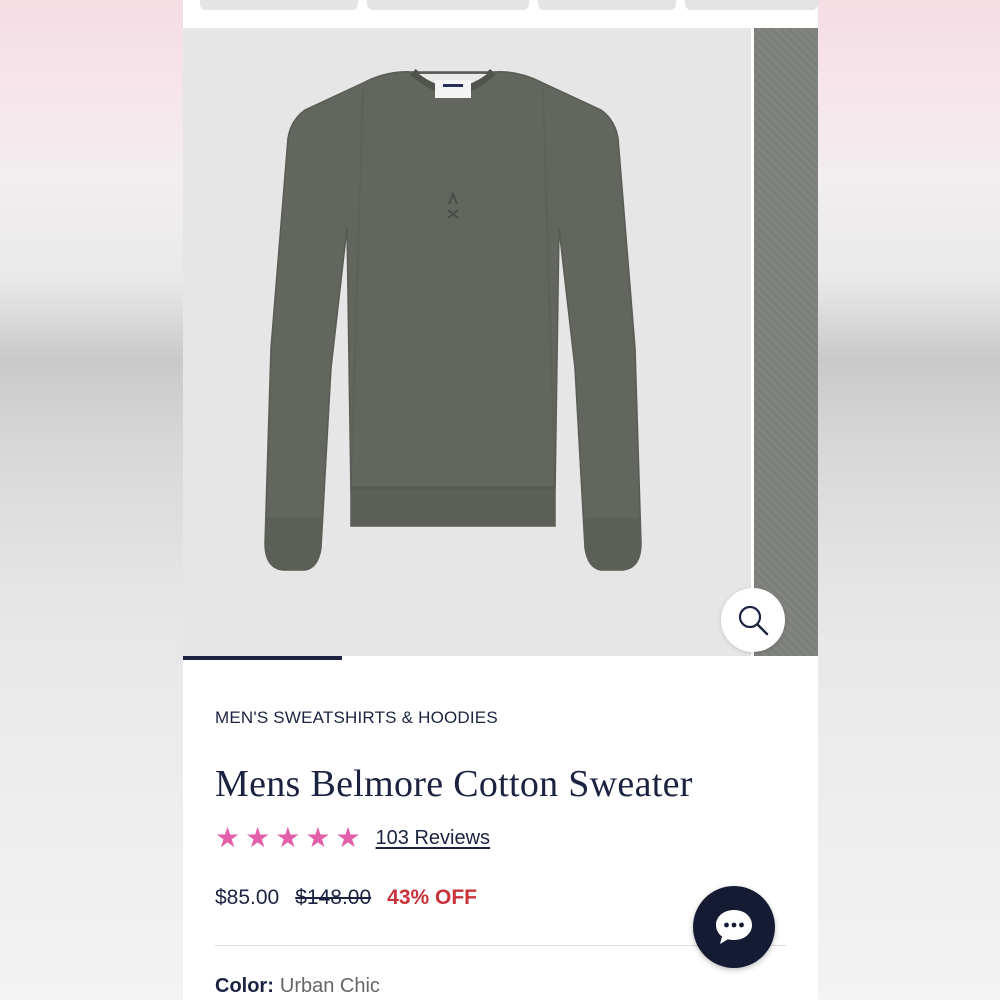 The width and height of the screenshot is (1000, 1000). What do you see at coordinates (244, 986) in the screenshot?
I see `color-label: Color:` at bounding box center [244, 986].